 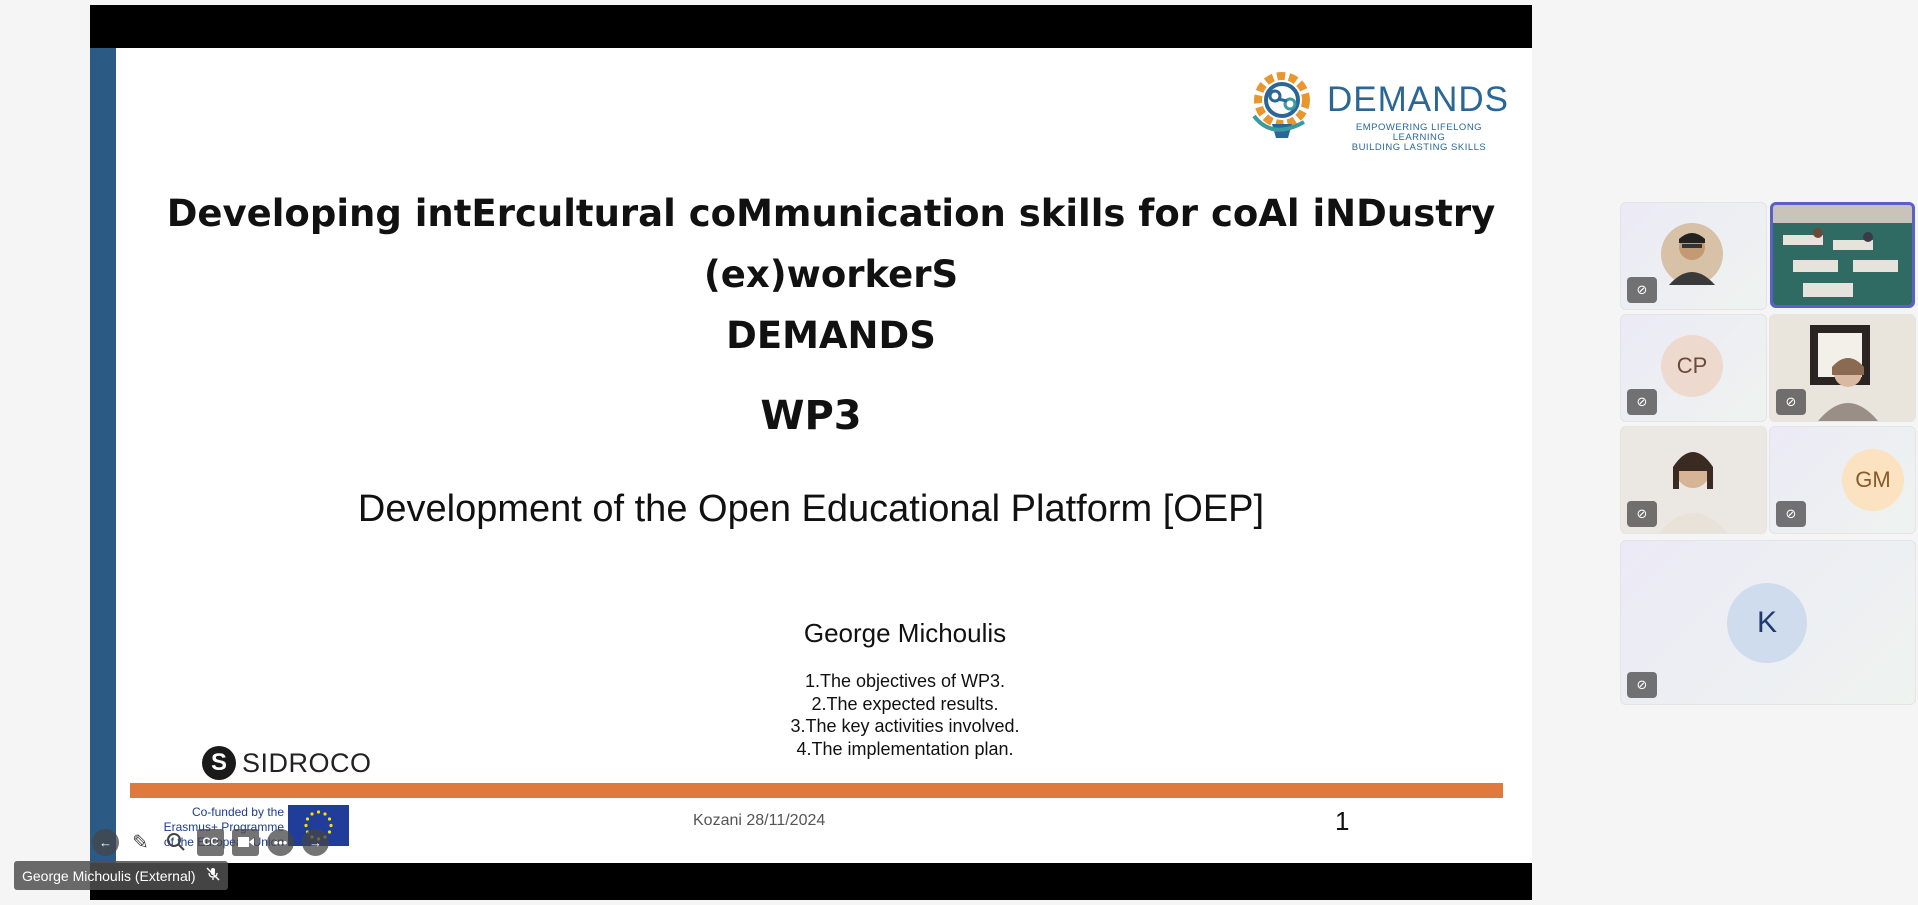 I want to click on participant-tile: CP ⊘, so click(x=1693, y=368).